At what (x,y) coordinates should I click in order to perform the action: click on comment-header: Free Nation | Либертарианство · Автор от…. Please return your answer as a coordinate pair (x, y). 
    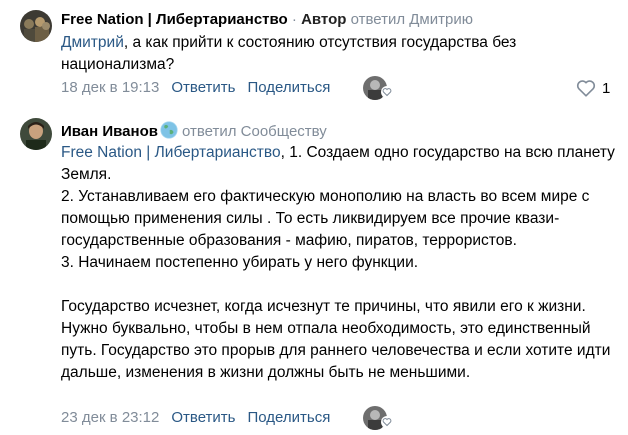
    Looking at the image, I should click on (267, 20).